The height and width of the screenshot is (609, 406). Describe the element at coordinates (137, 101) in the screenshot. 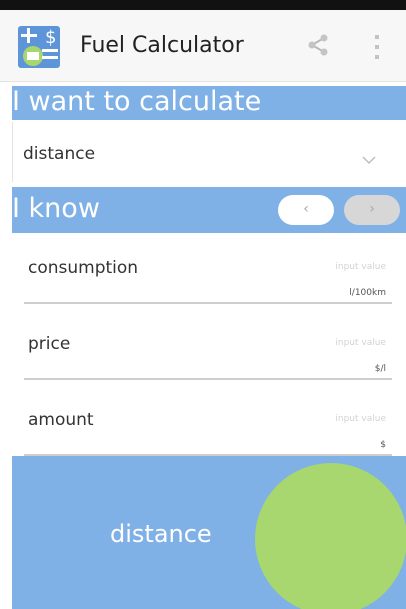

I see `calculate-header-label: I want to calculate` at that location.